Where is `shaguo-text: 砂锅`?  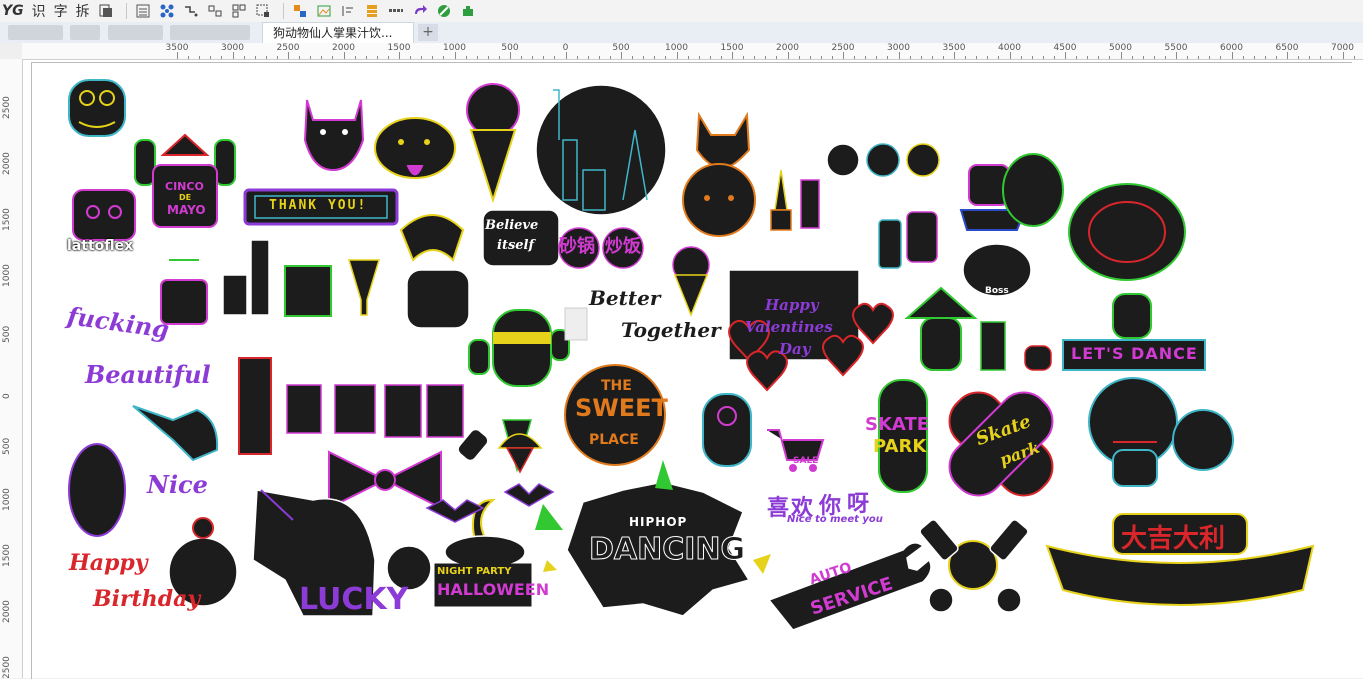 shaguo-text: 砂锅 is located at coordinates (577, 246).